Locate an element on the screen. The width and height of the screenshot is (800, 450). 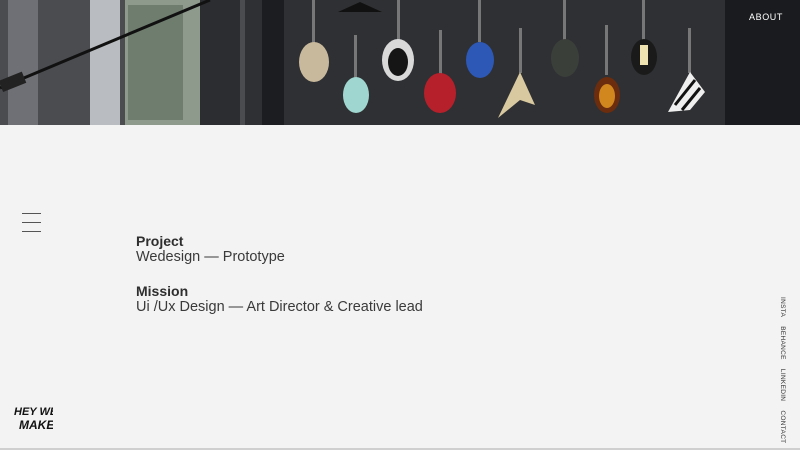
project-block: Project Wedesign — Prototype is located at coordinates (279, 249).